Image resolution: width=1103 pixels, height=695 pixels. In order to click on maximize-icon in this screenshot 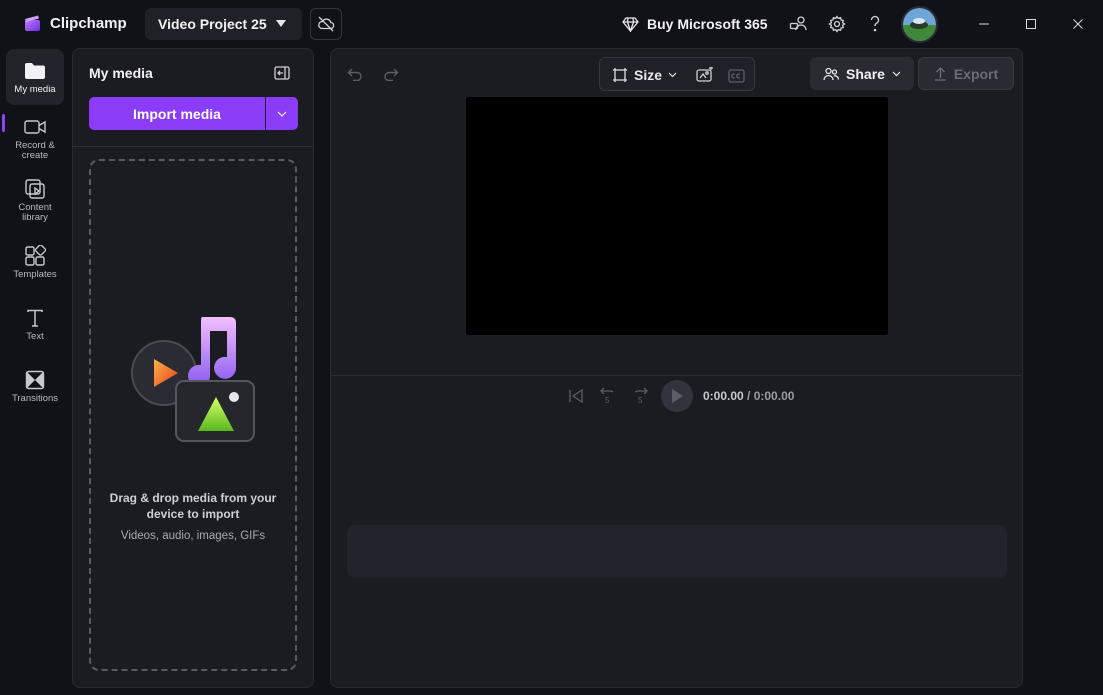, I will do `click(1031, 24)`.